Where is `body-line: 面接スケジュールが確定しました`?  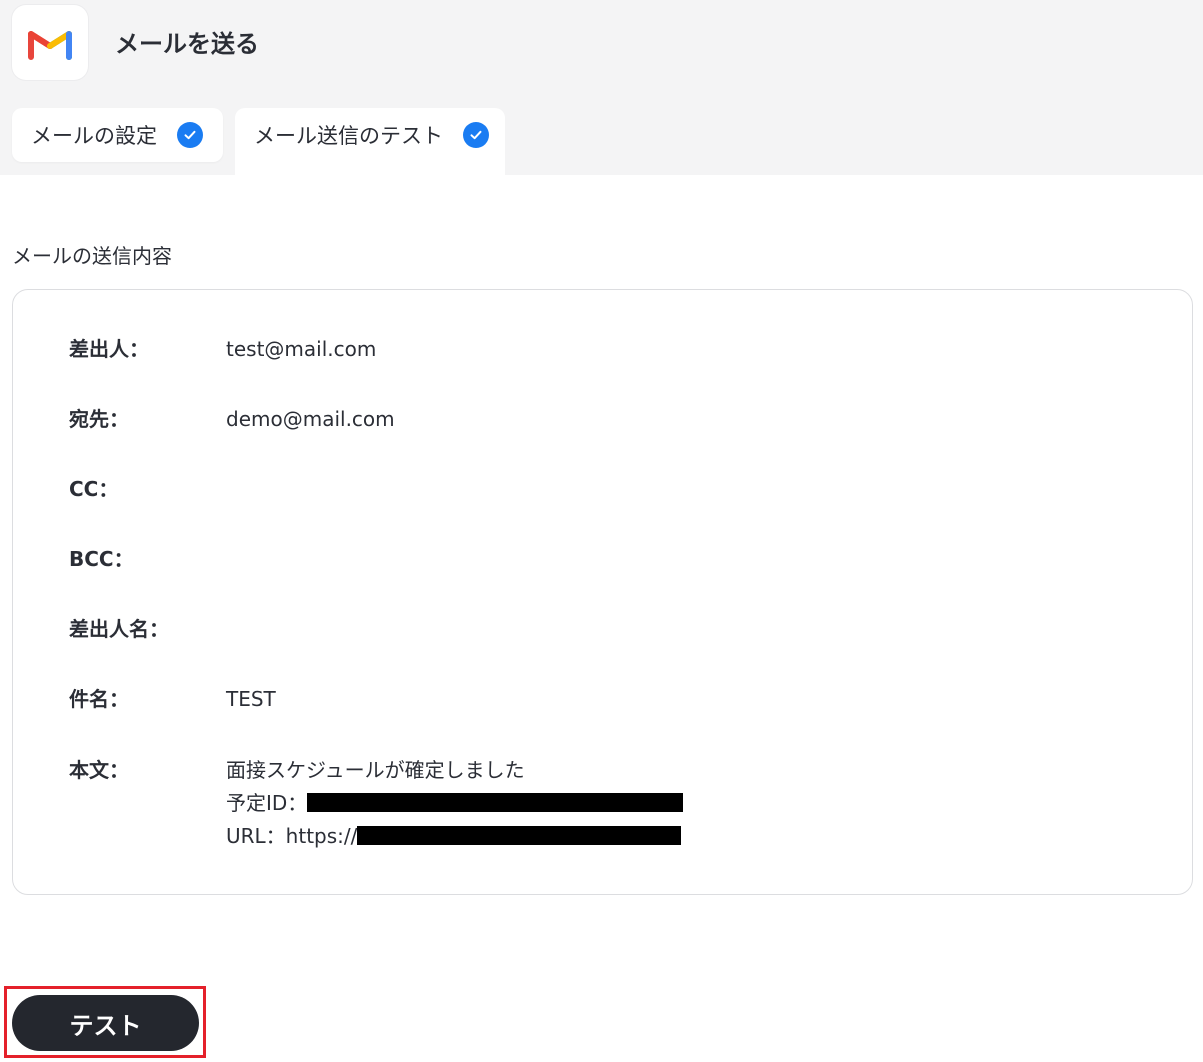 body-line: 面接スケジュールが確定しました is located at coordinates (454, 769).